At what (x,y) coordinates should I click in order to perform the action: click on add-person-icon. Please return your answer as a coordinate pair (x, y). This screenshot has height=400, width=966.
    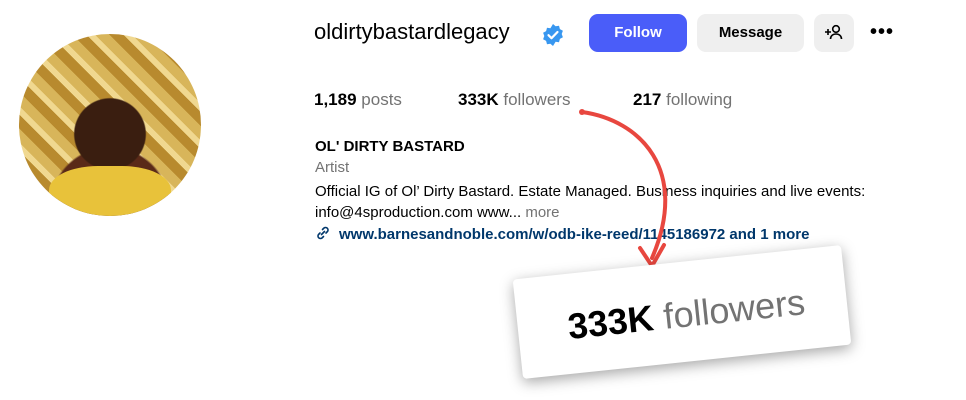
    Looking at the image, I should click on (834, 32).